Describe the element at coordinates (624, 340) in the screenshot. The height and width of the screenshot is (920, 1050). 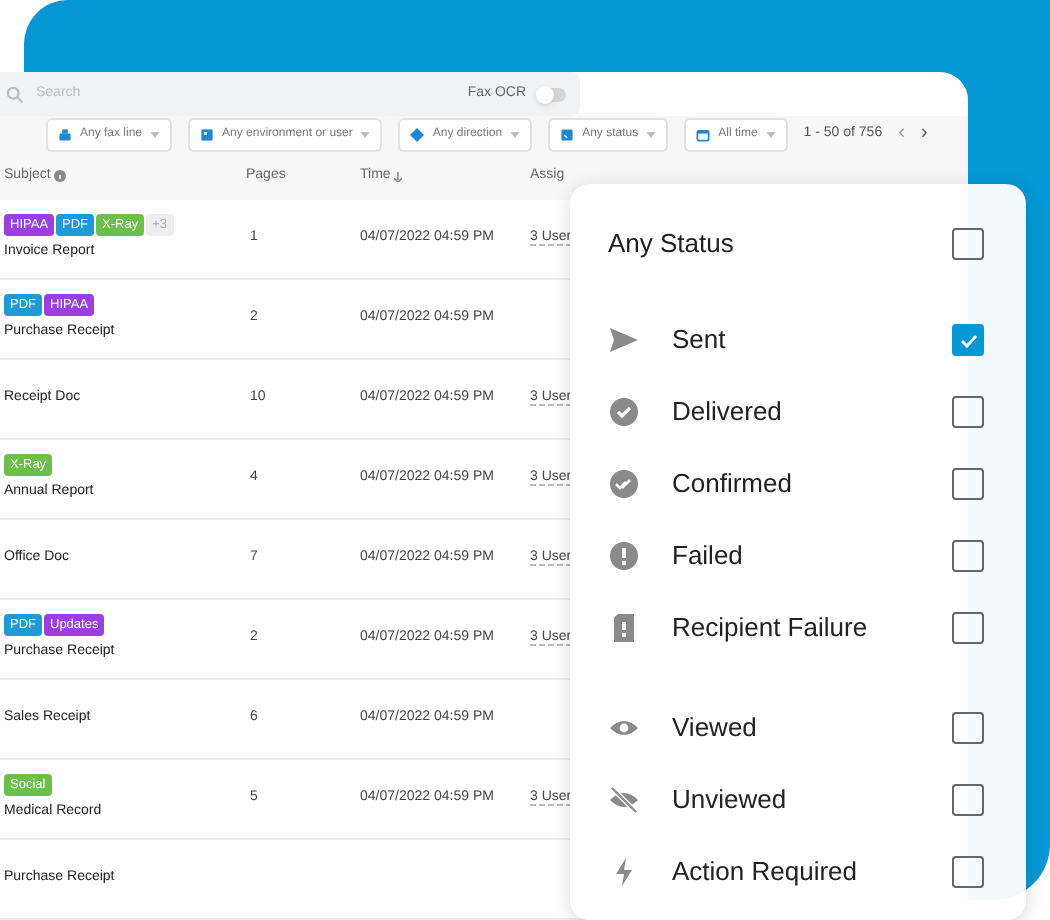
I see `send-icon` at that location.